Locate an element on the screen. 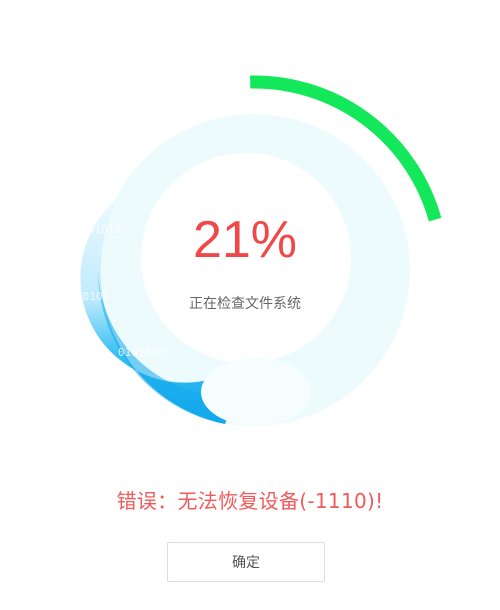  error-message: 错误：无法恢复设备(-1110)! is located at coordinates (250, 501).